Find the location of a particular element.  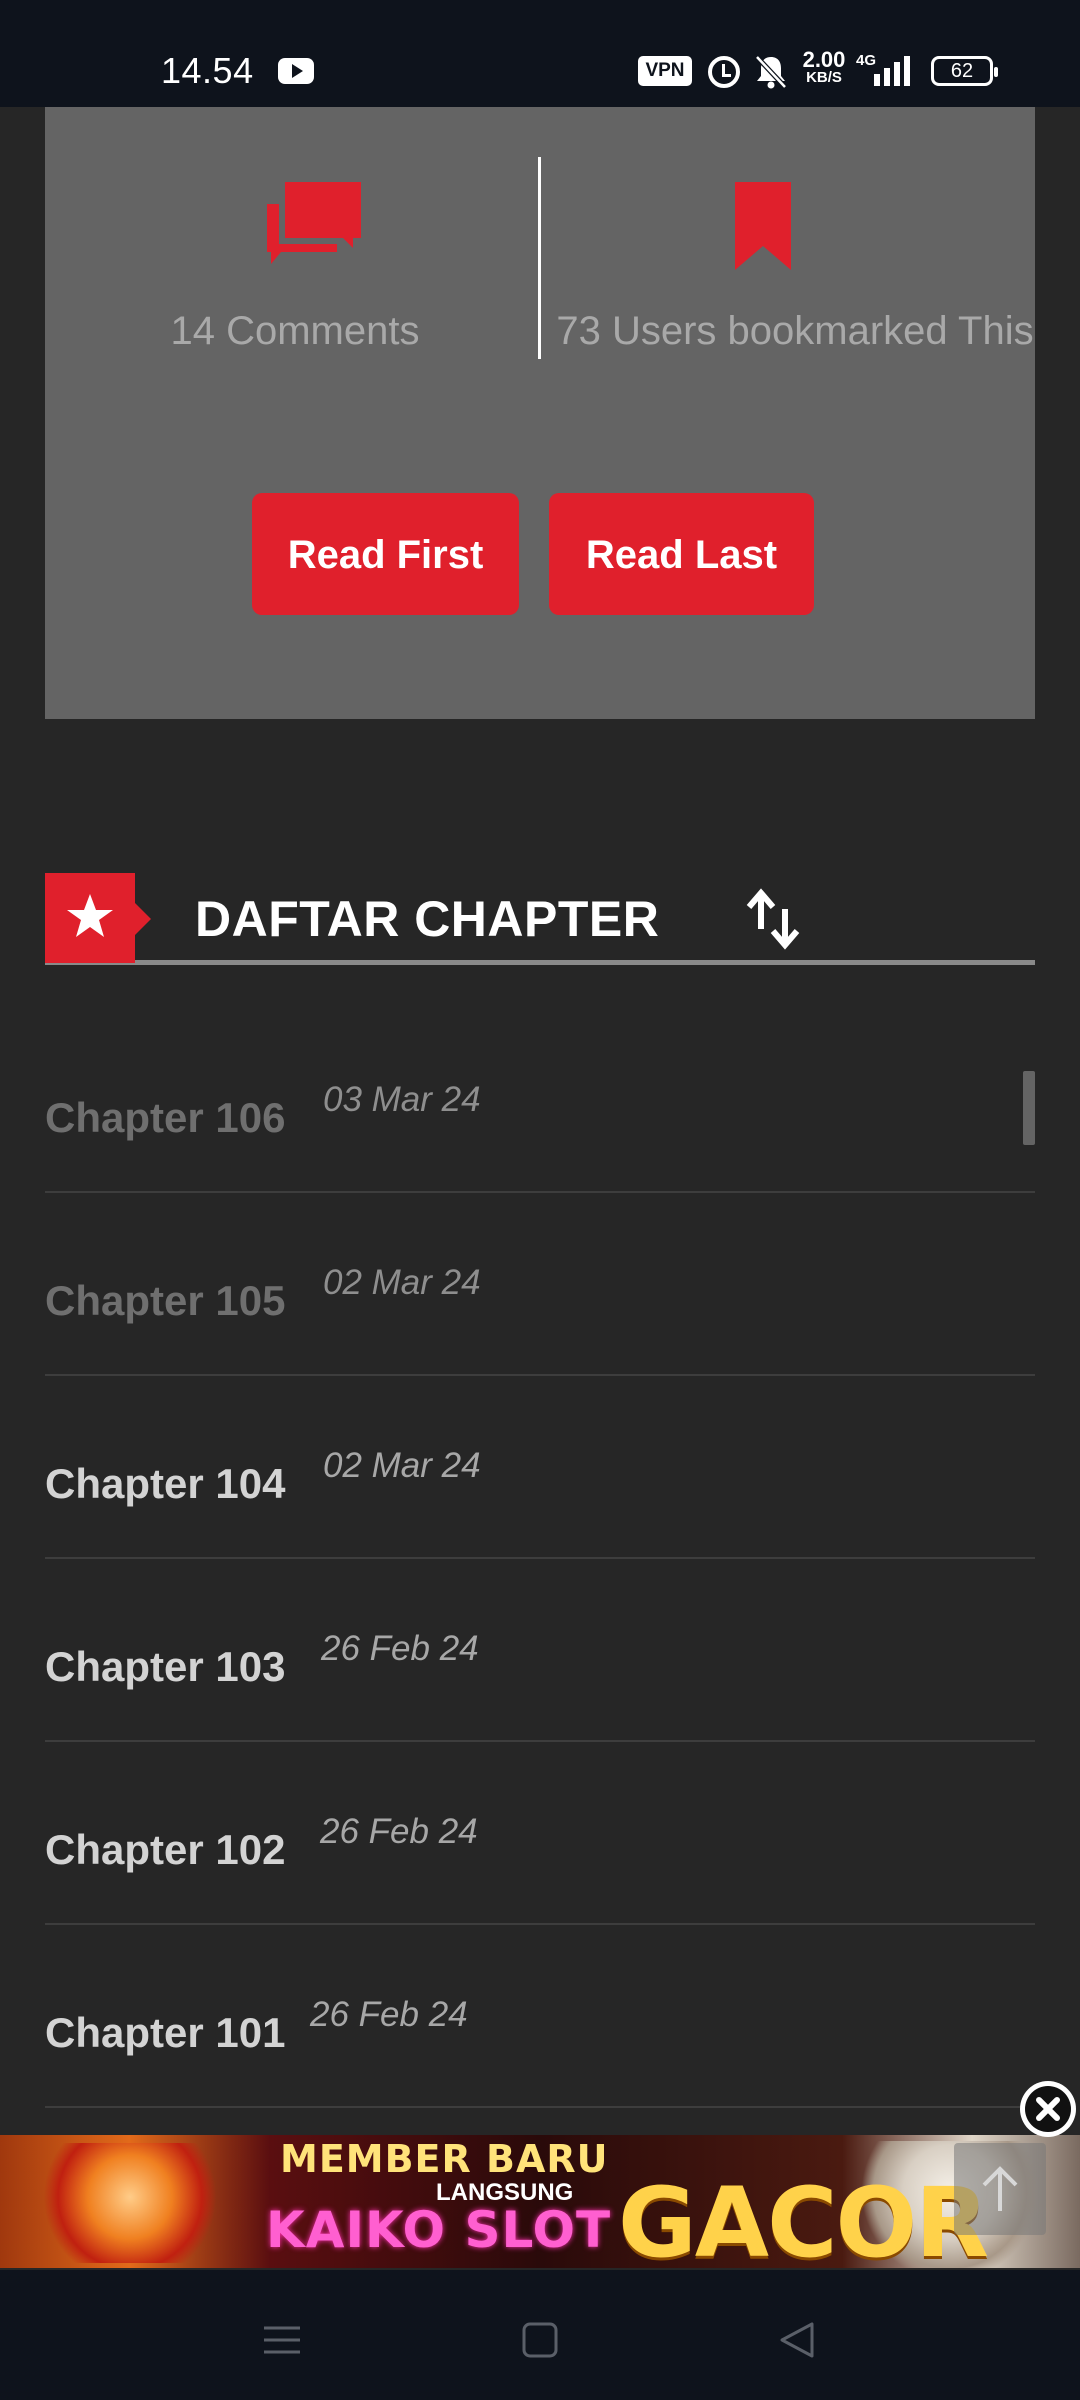

bookmark-icon is located at coordinates (763, 226).